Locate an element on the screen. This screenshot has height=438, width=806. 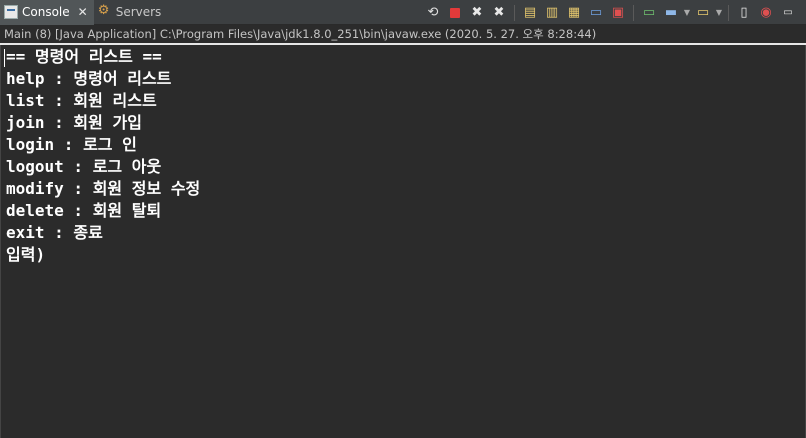
pin-console-icon: ▣ is located at coordinates (618, 13).